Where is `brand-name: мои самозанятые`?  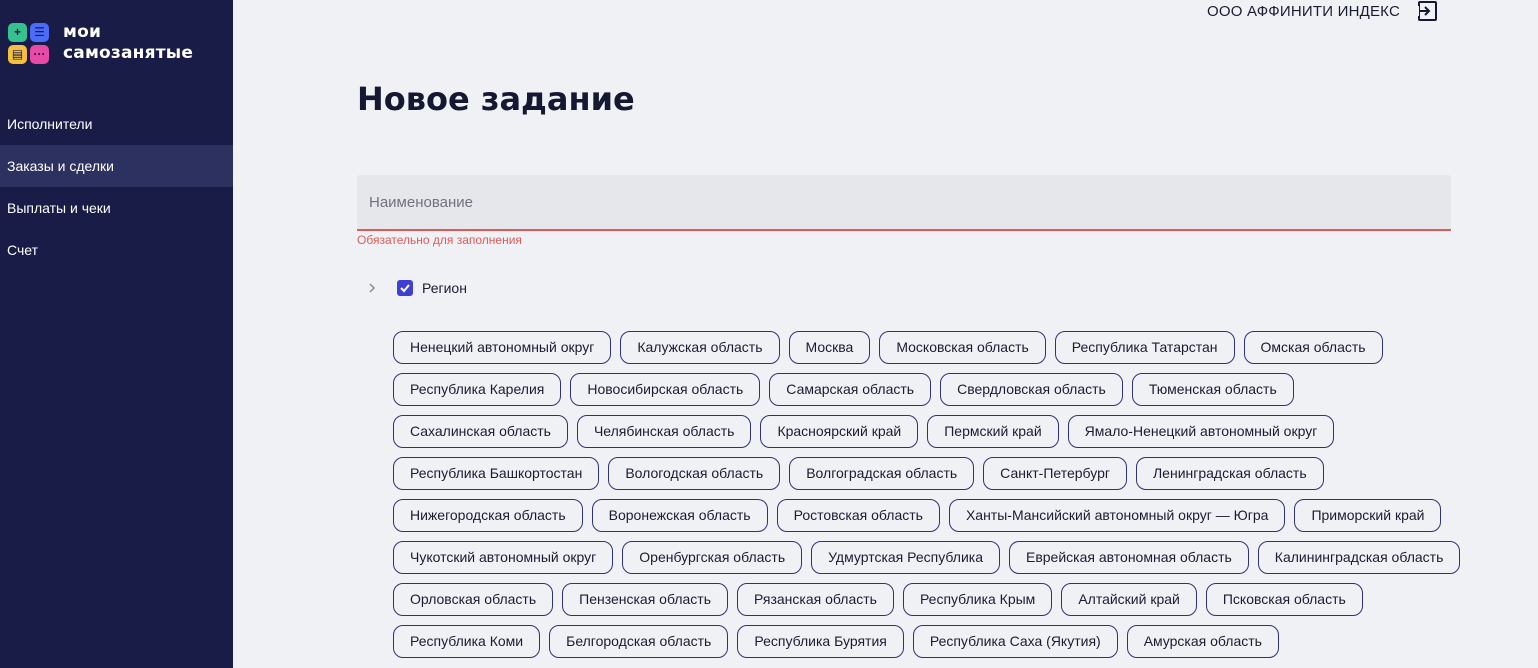 brand-name: мои самозанятые is located at coordinates (128, 43).